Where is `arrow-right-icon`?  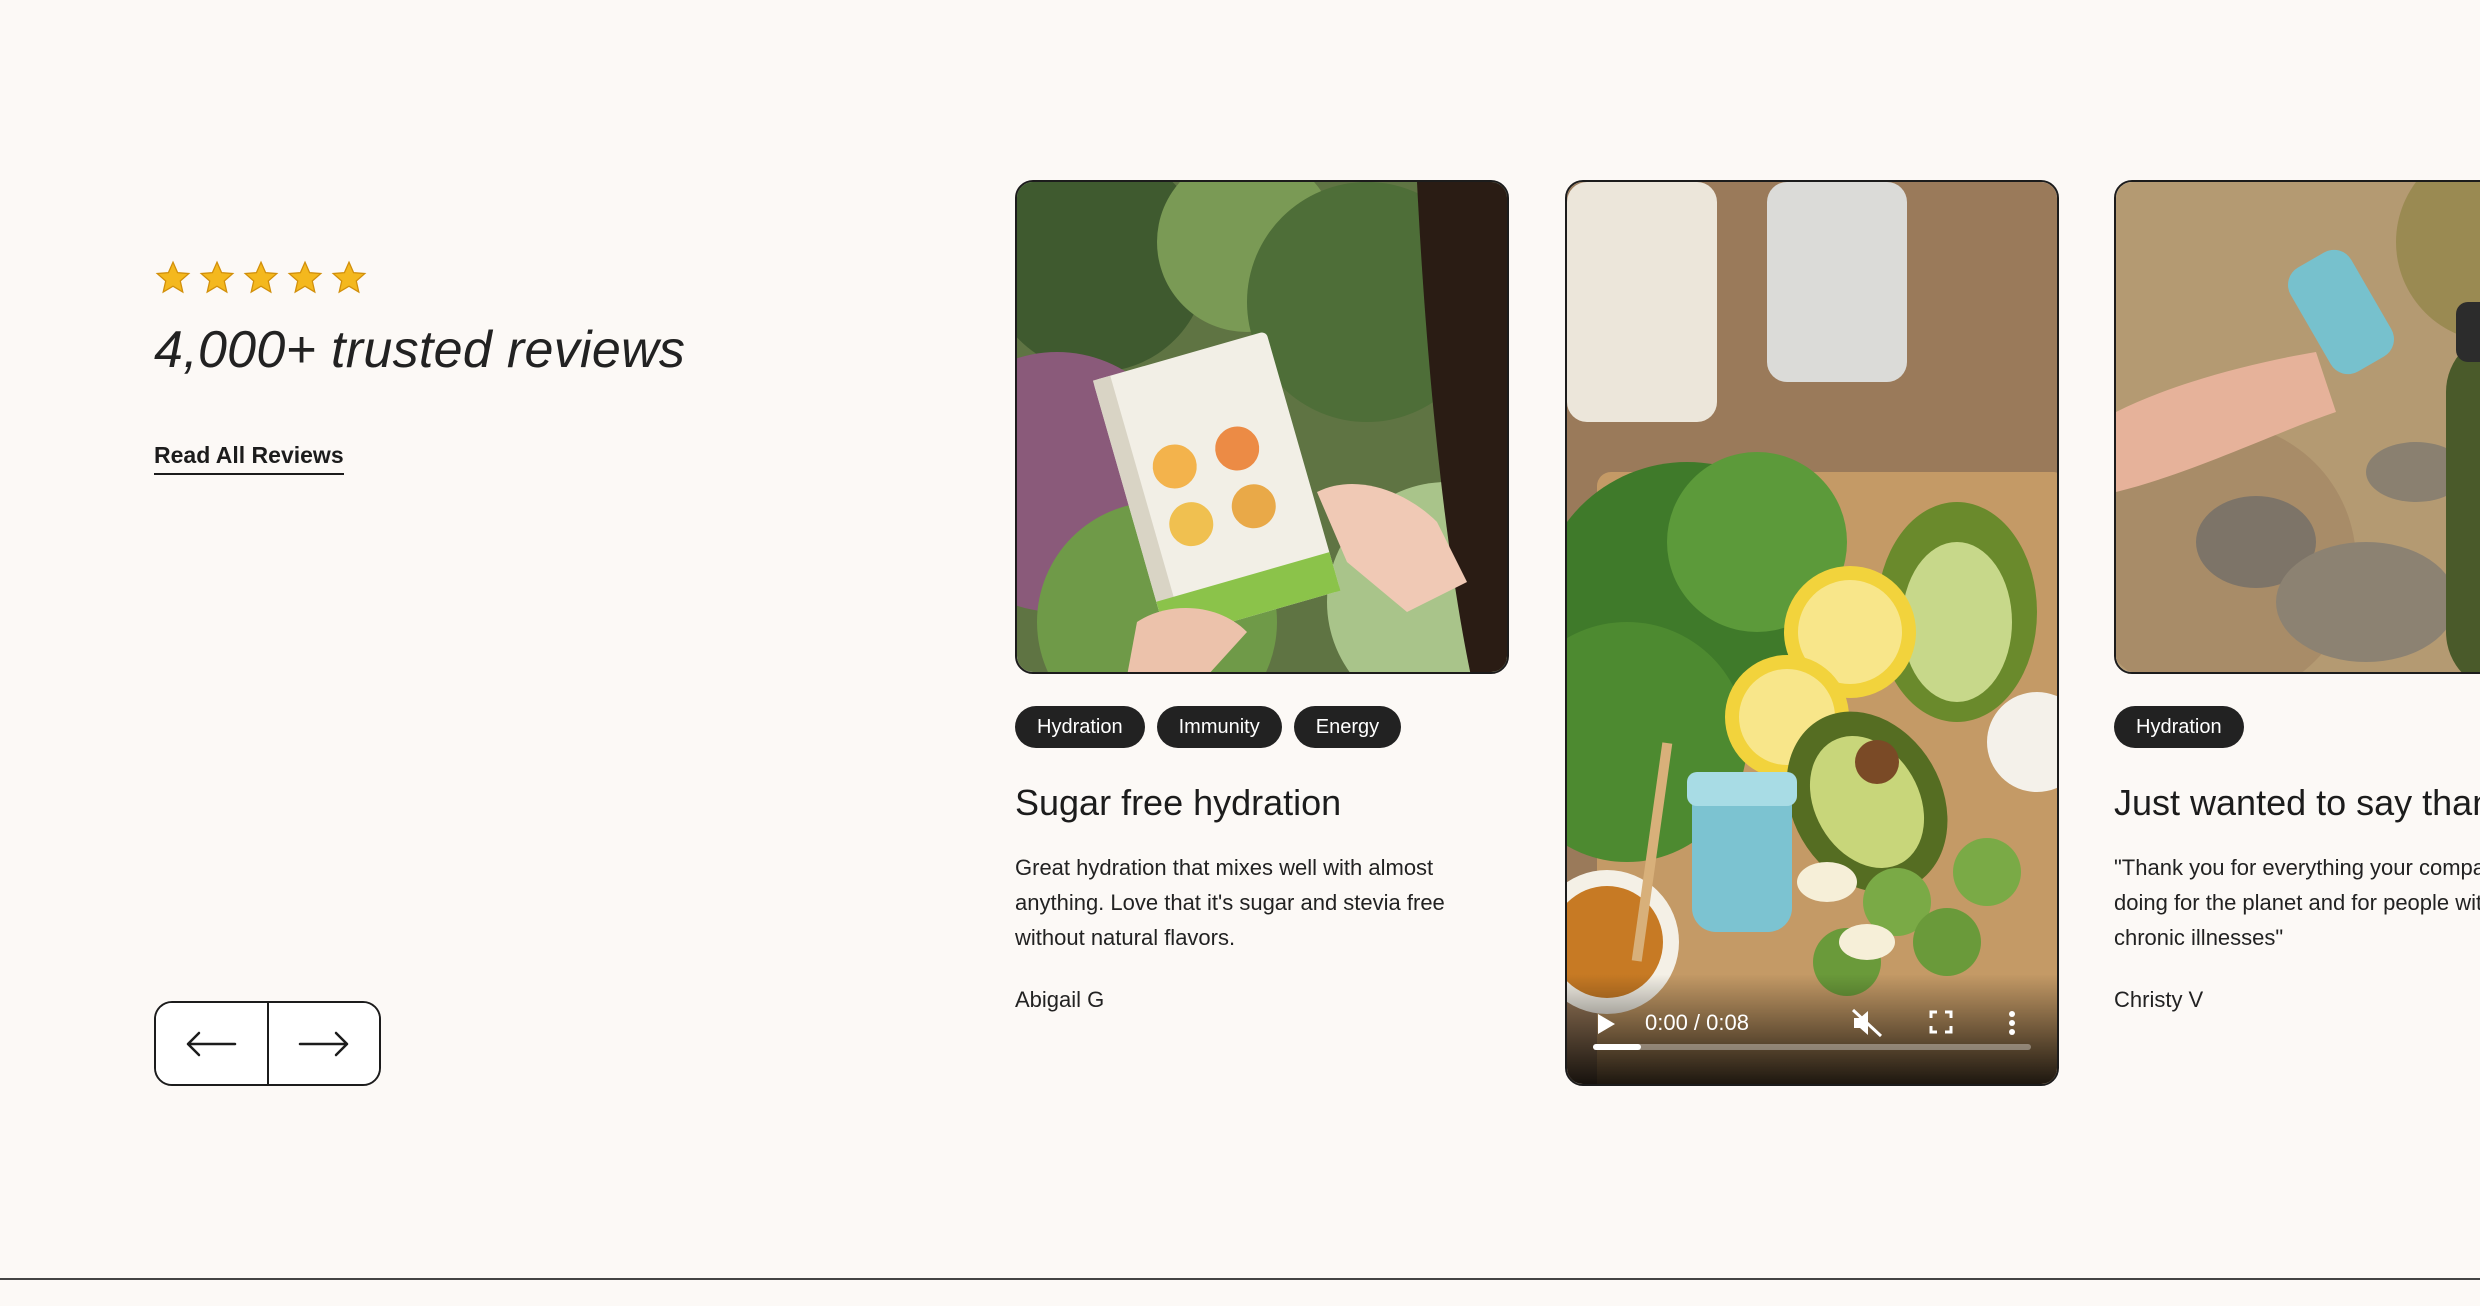
arrow-right-icon is located at coordinates (323, 1043).